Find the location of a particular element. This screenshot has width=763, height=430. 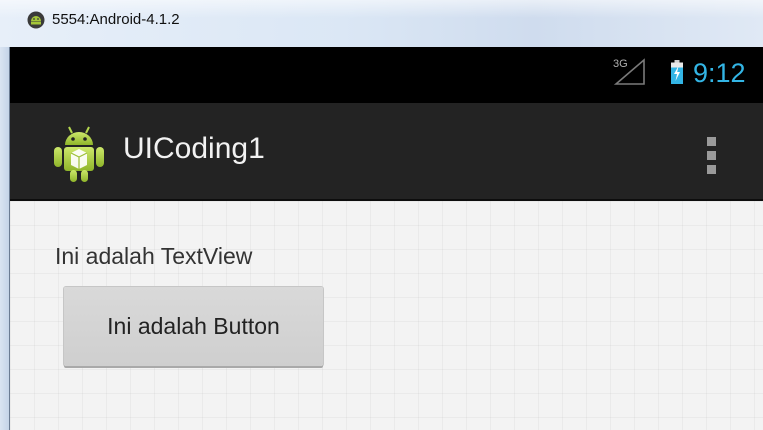

android-emulator-icon is located at coordinates (36, 20).